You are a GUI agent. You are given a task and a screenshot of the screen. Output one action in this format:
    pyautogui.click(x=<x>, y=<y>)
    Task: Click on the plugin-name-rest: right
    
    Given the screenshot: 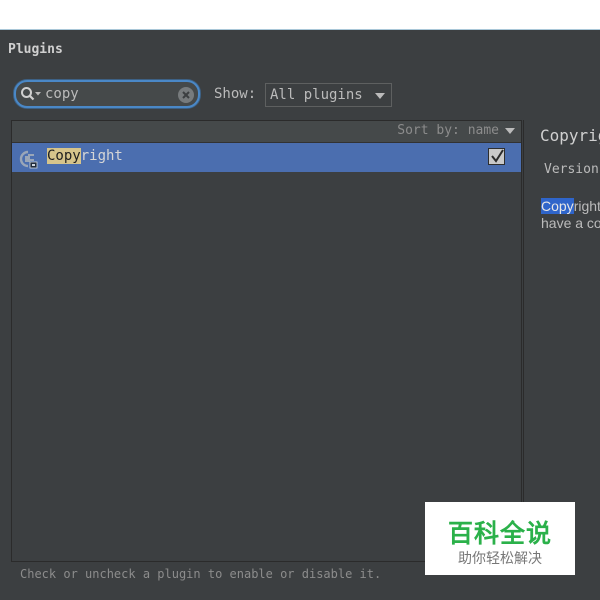 What is the action you would take?
    pyautogui.click(x=101, y=156)
    